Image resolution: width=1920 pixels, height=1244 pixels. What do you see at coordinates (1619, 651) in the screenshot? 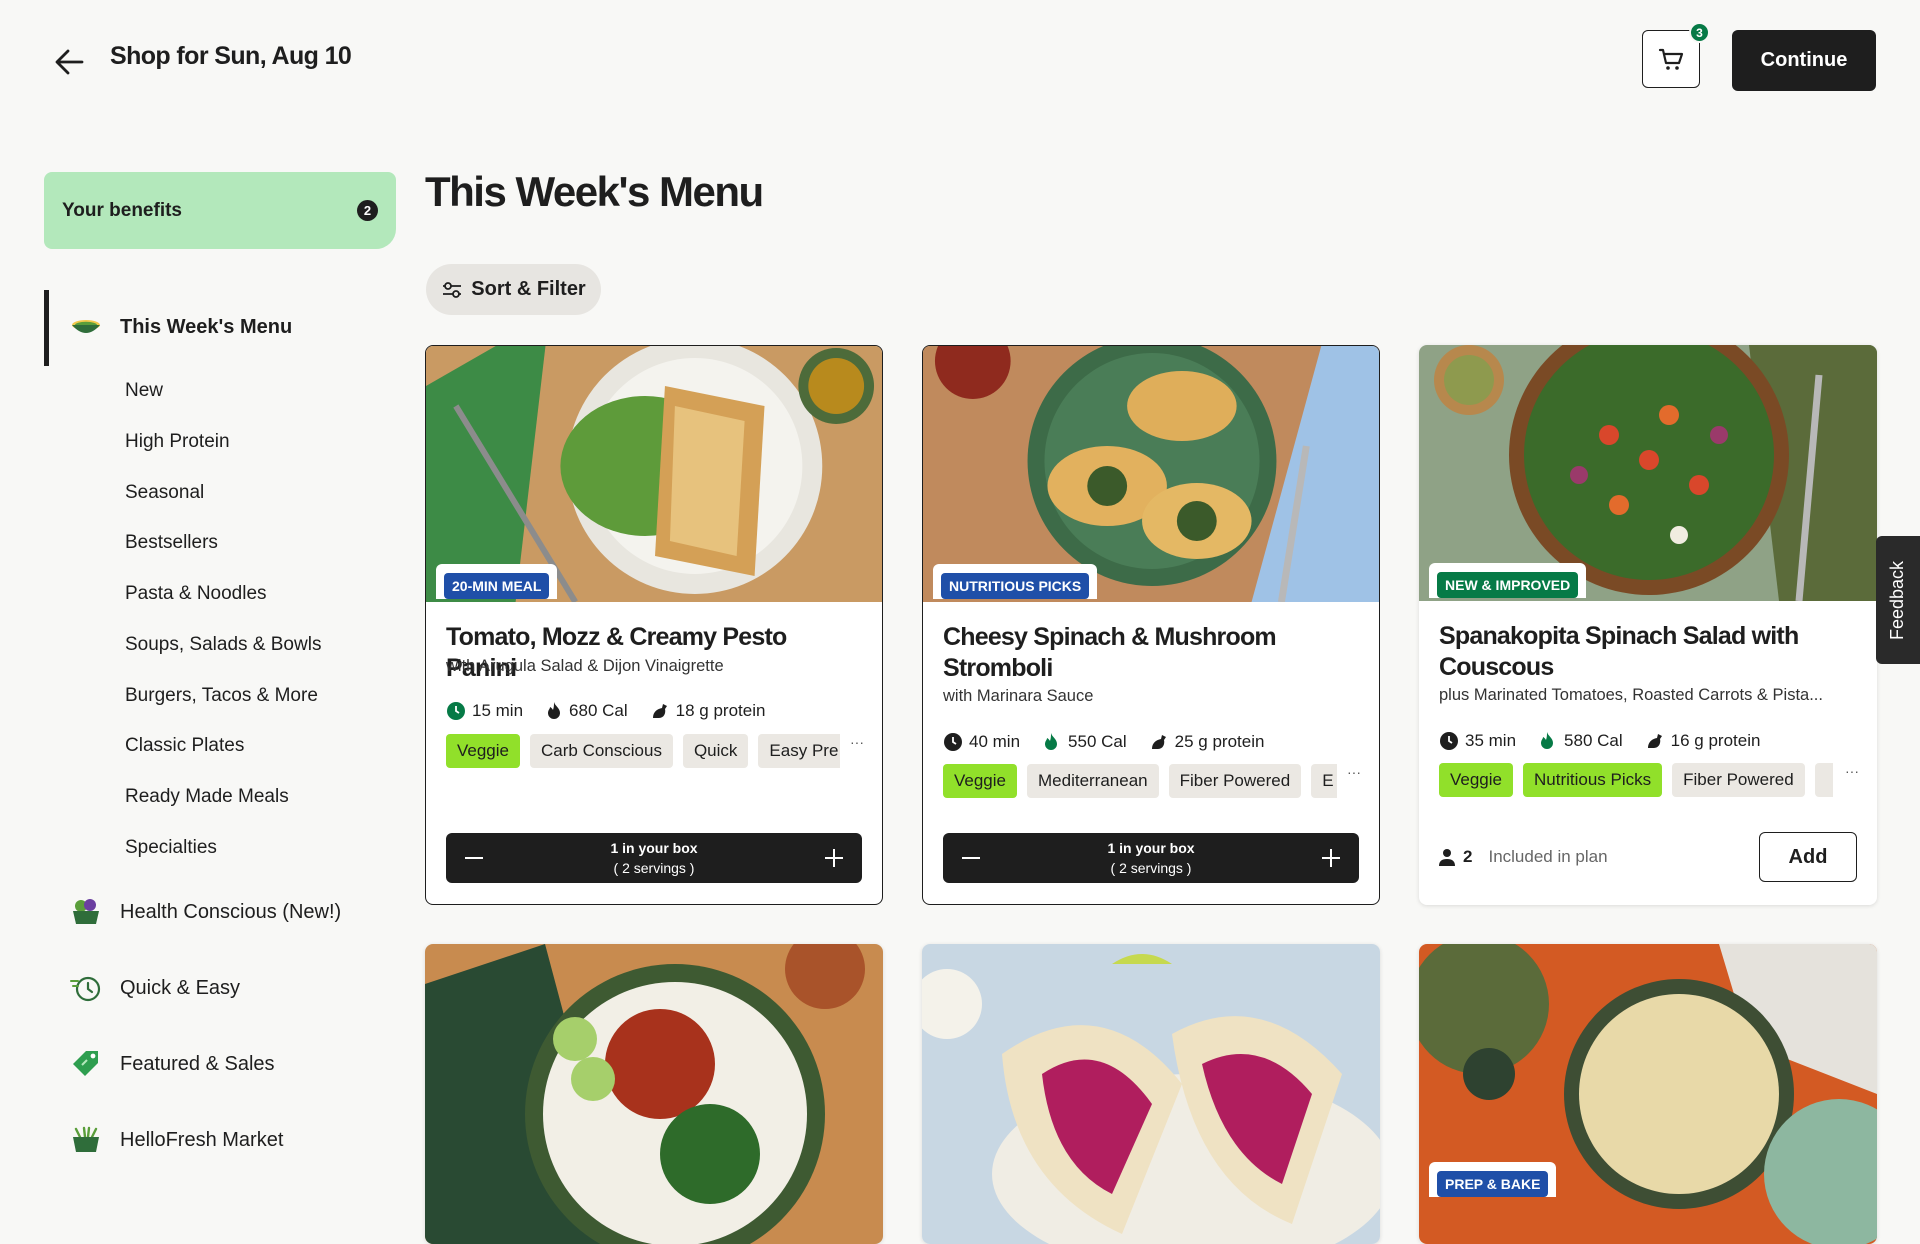
I see `recipe-name: Spanakopita Spinach Salad with Couscous` at bounding box center [1619, 651].